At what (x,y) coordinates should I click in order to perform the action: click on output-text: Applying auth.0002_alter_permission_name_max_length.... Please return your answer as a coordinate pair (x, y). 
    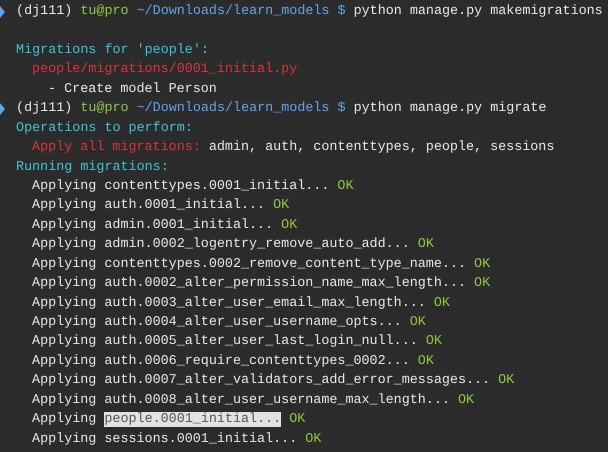
    Looking at the image, I should click on (249, 284).